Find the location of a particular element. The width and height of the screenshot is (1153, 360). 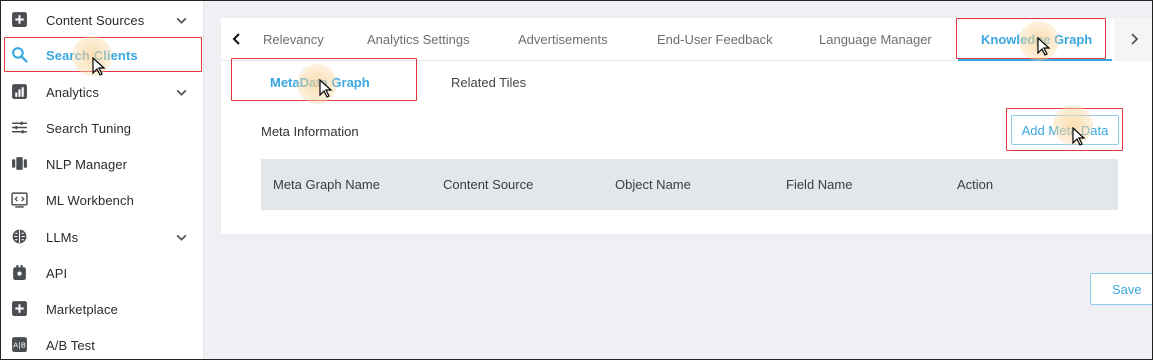

sidebar-item-label: Content Sources is located at coordinates (95, 20).